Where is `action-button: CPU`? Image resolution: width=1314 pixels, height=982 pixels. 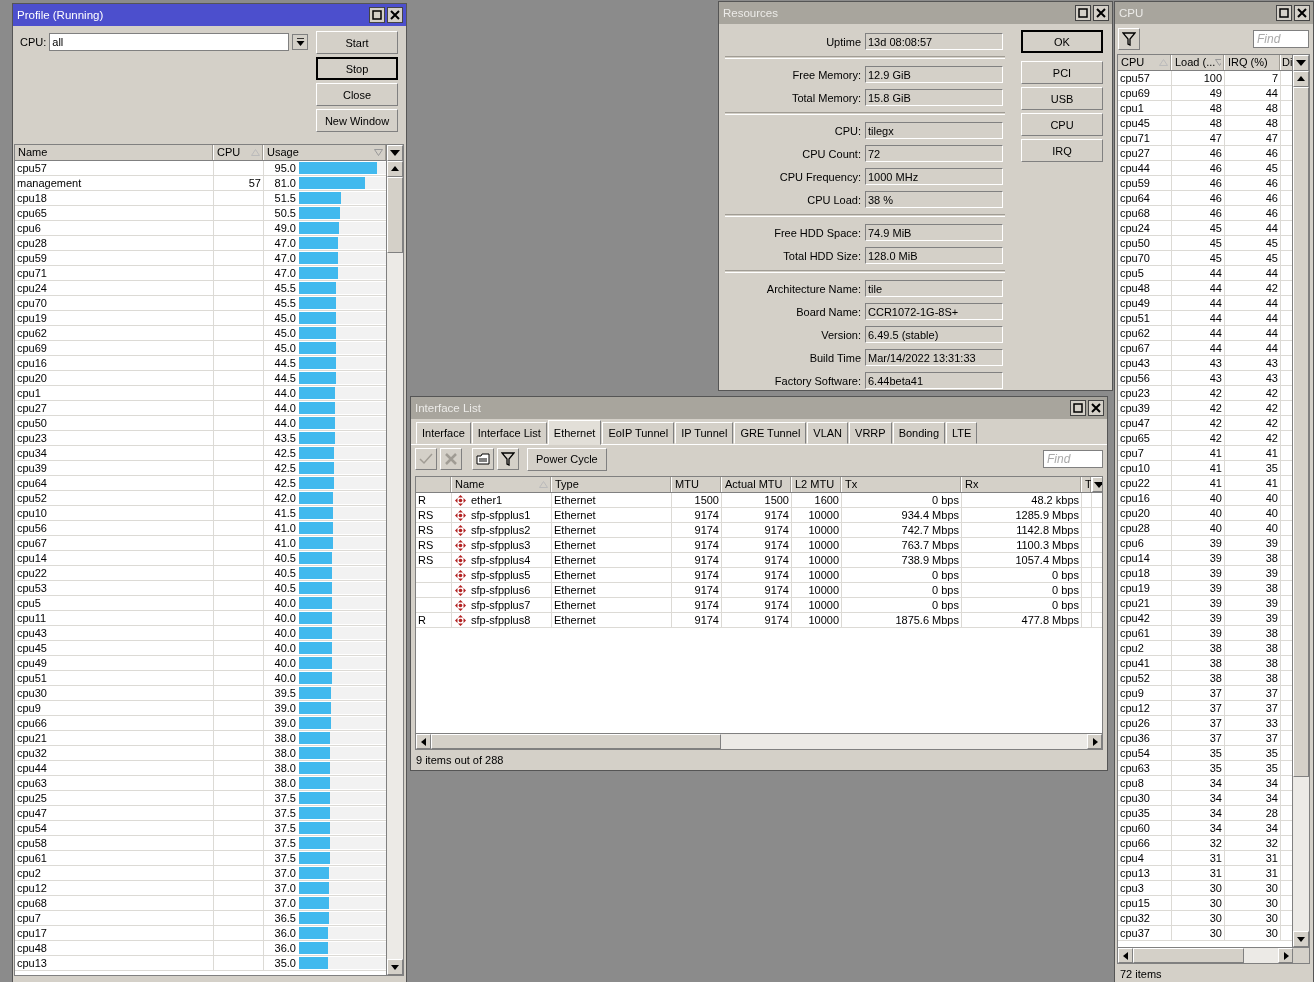 action-button: CPU is located at coordinates (1062, 124).